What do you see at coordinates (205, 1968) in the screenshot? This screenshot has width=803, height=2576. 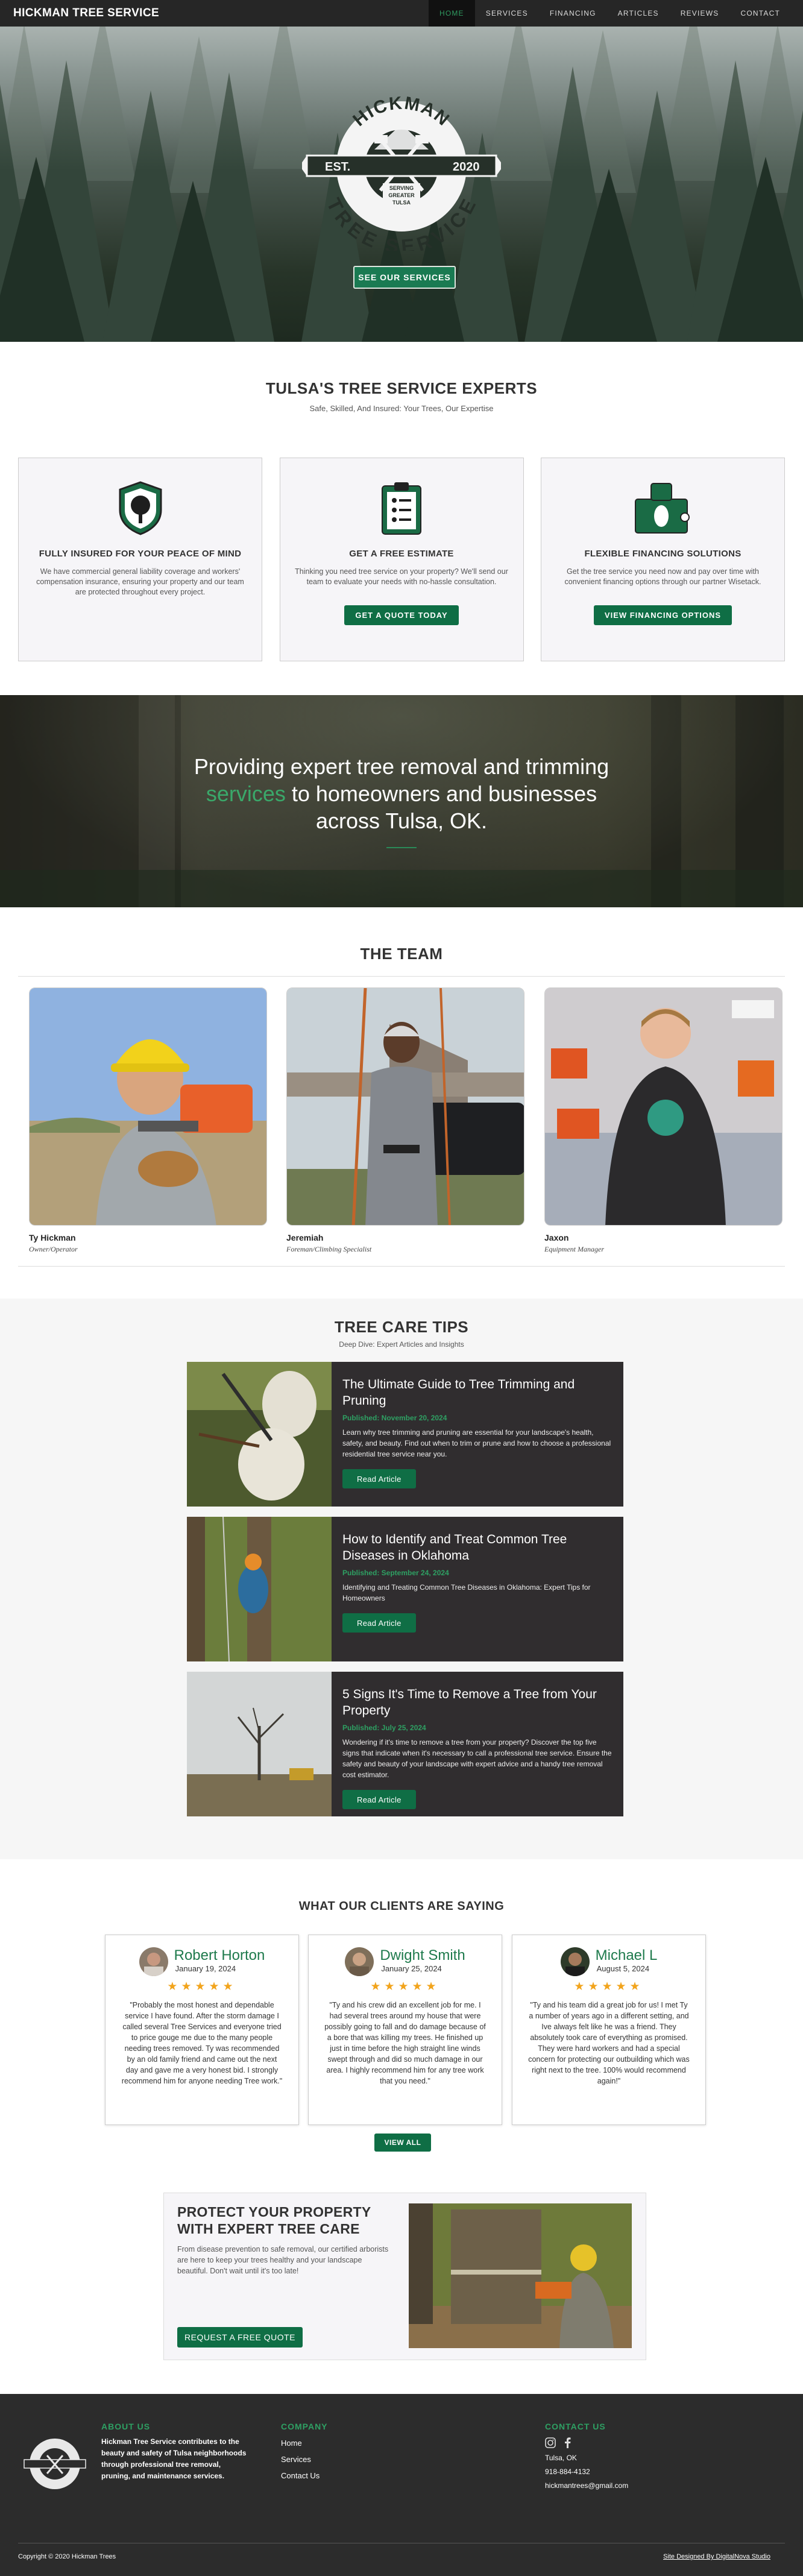 I see `review-date: January 19, 2024` at bounding box center [205, 1968].